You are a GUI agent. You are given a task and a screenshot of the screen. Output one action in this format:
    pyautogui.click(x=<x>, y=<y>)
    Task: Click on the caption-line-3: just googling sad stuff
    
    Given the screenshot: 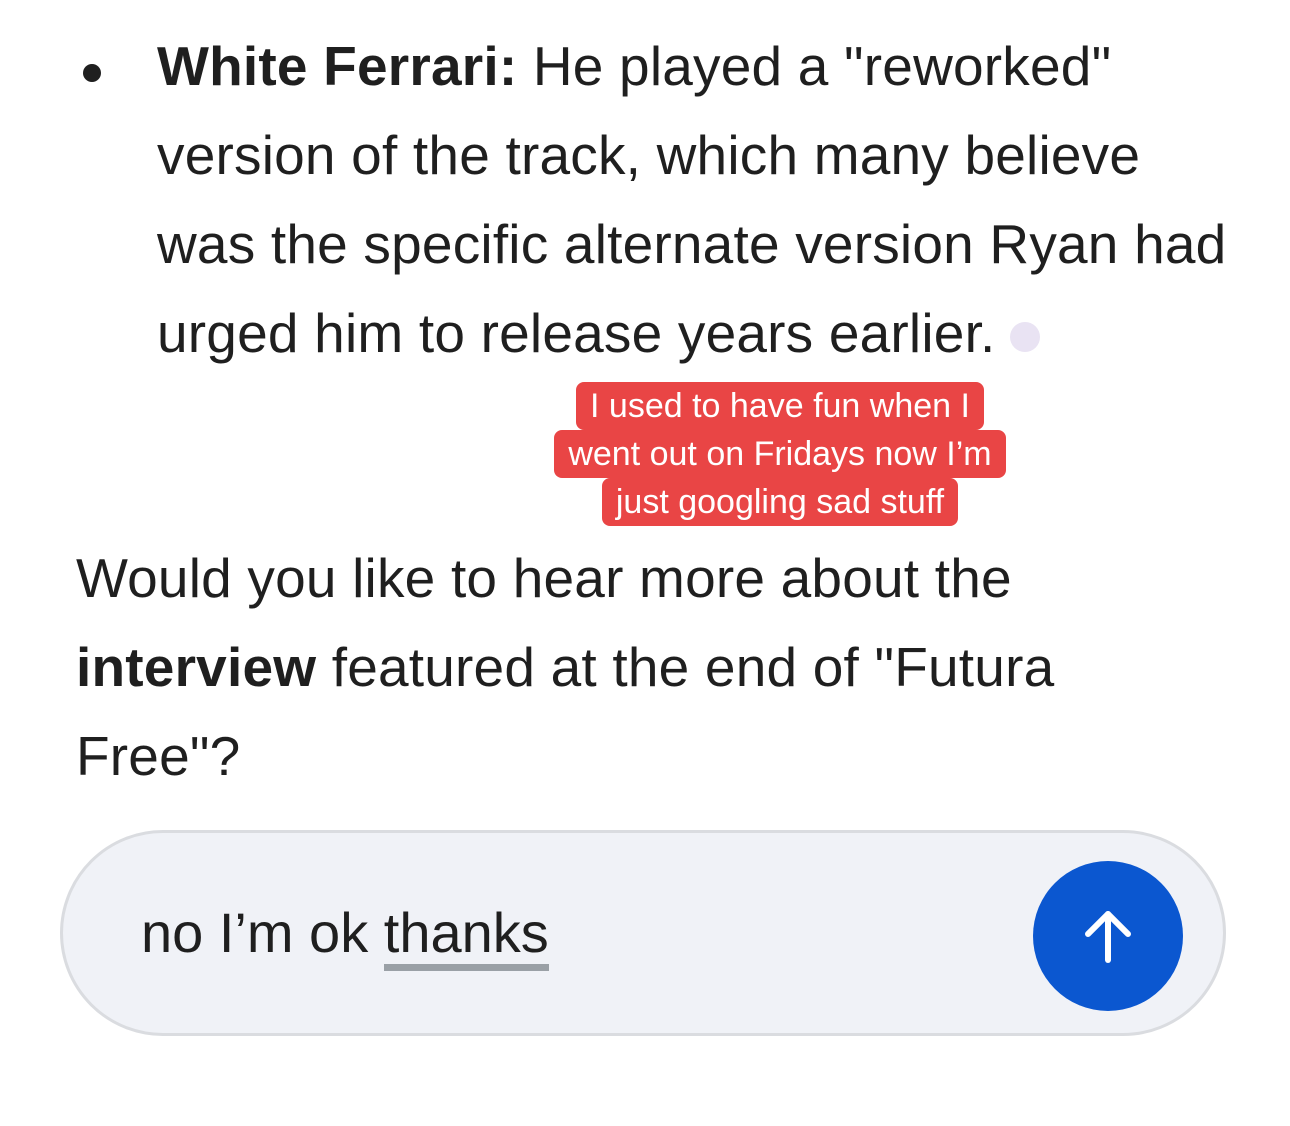 What is the action you would take?
    pyautogui.click(x=780, y=502)
    